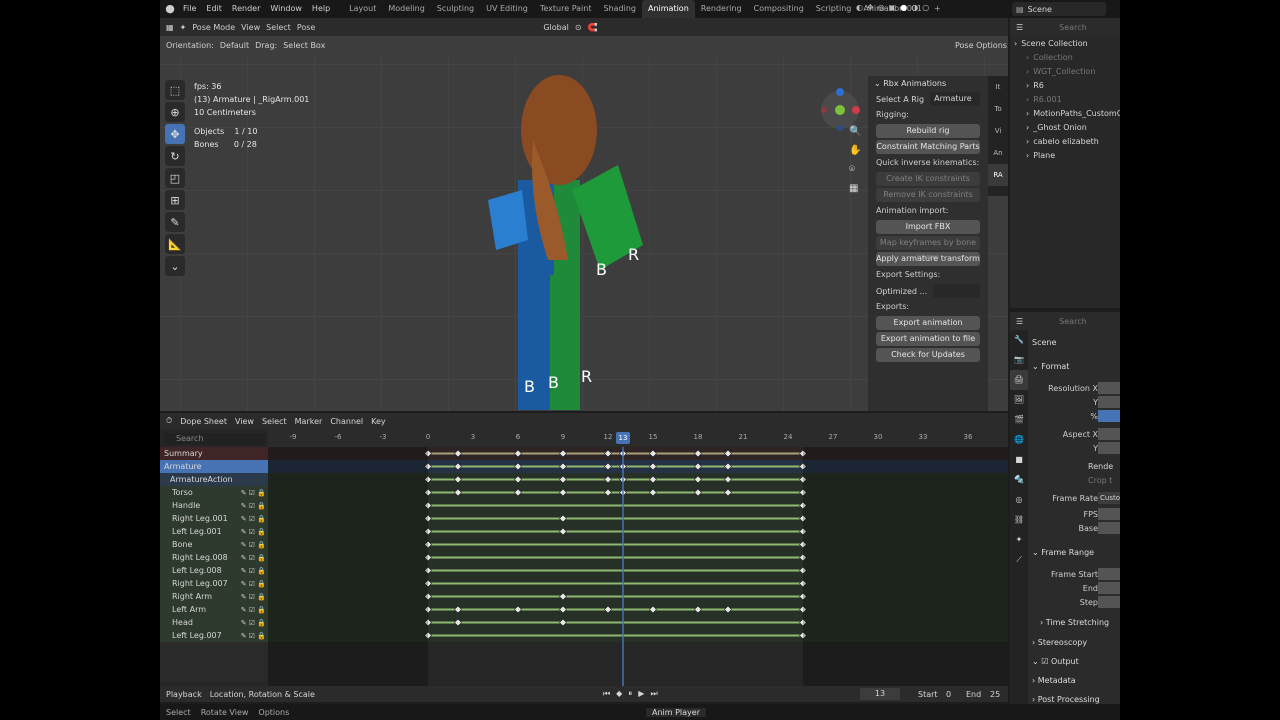 The width and height of the screenshot is (1280, 720). I want to click on measure-tool-icon: 📐, so click(175, 244).